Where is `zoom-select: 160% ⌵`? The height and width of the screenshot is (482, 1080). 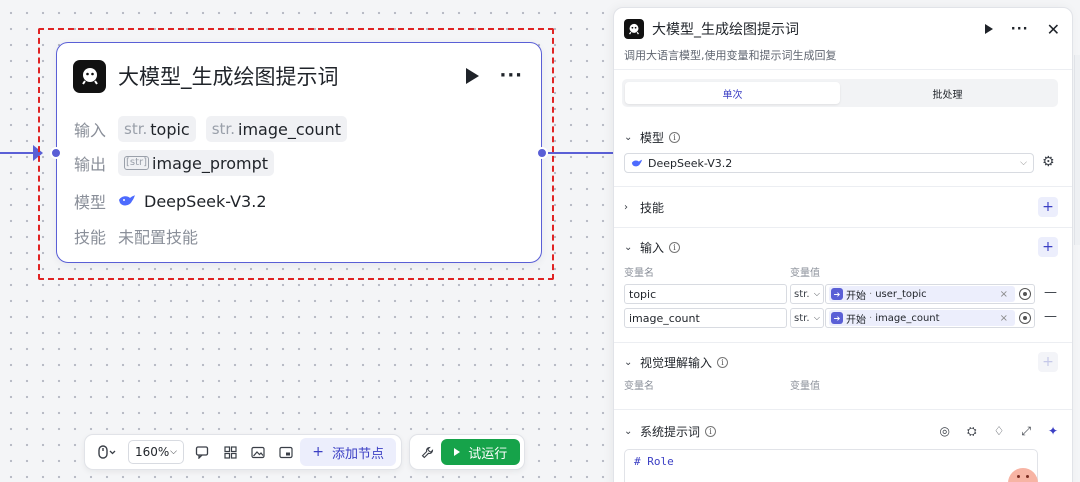
zoom-select: 160% ⌵ is located at coordinates (156, 452).